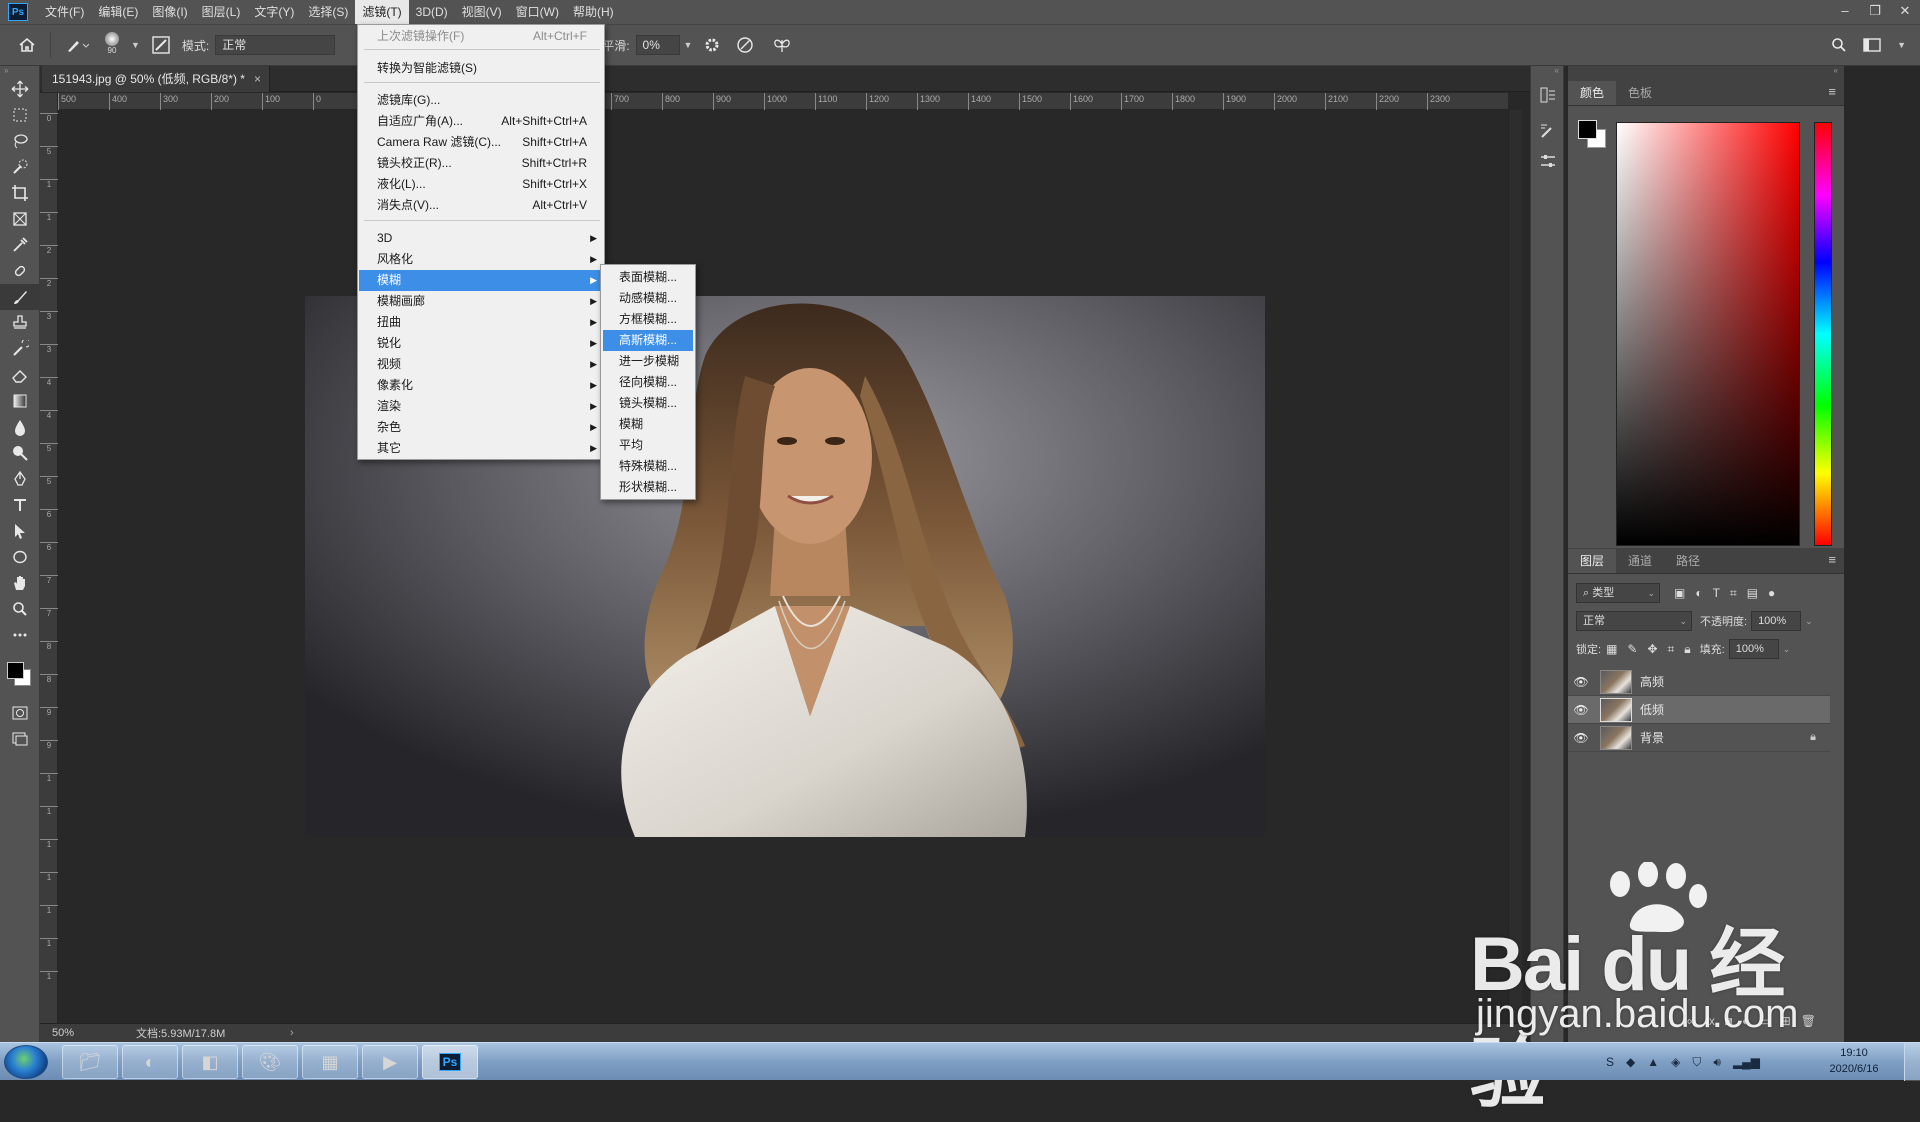  What do you see at coordinates (112, 45) in the screenshot?
I see `brush-size-picker: 90` at bounding box center [112, 45].